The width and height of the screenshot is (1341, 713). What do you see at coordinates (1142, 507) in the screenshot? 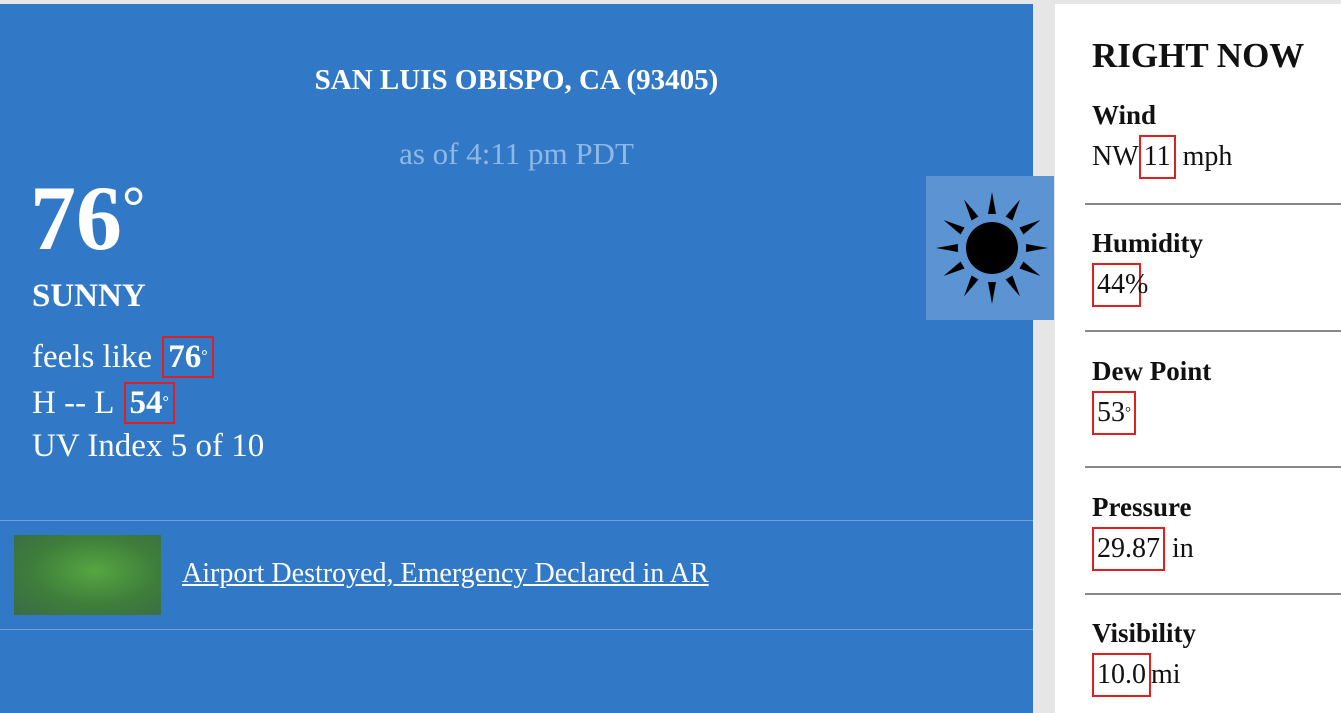
I see `pressure-label: Pressure` at bounding box center [1142, 507].